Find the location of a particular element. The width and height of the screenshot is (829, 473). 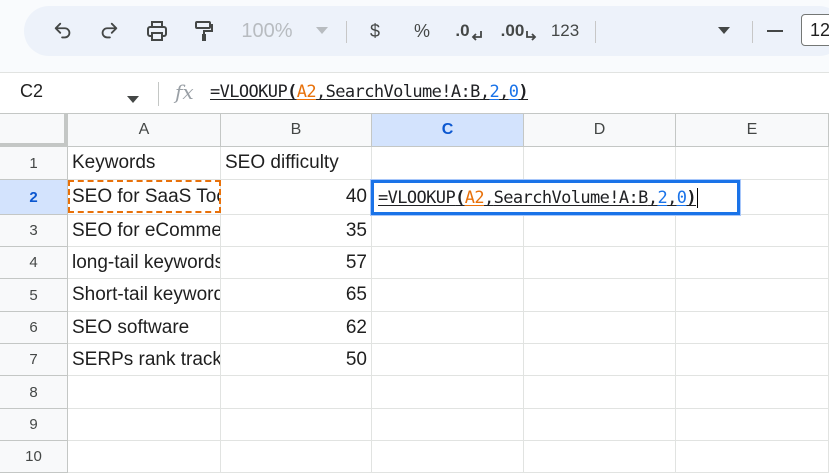

cell-e5 is located at coordinates (752, 295).